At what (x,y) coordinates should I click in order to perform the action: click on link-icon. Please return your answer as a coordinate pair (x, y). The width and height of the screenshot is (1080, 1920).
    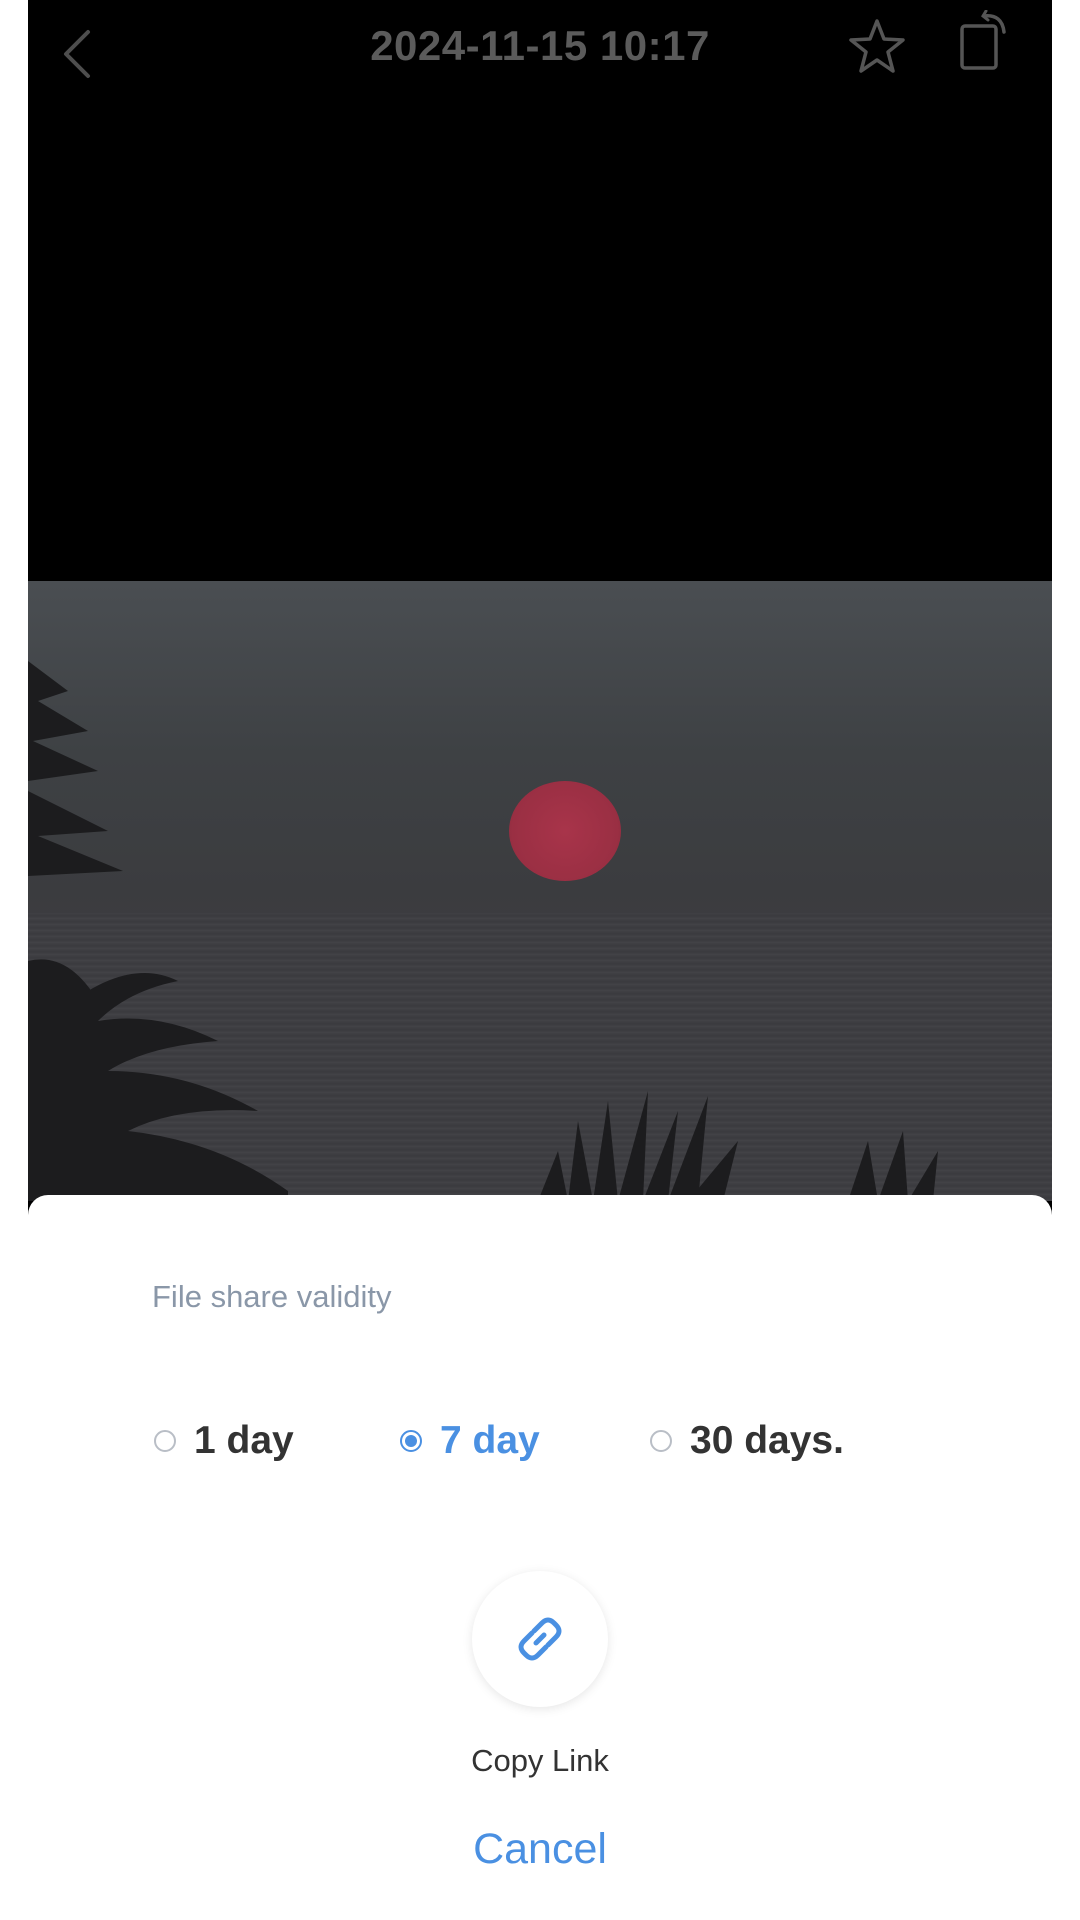
    Looking at the image, I should click on (540, 1639).